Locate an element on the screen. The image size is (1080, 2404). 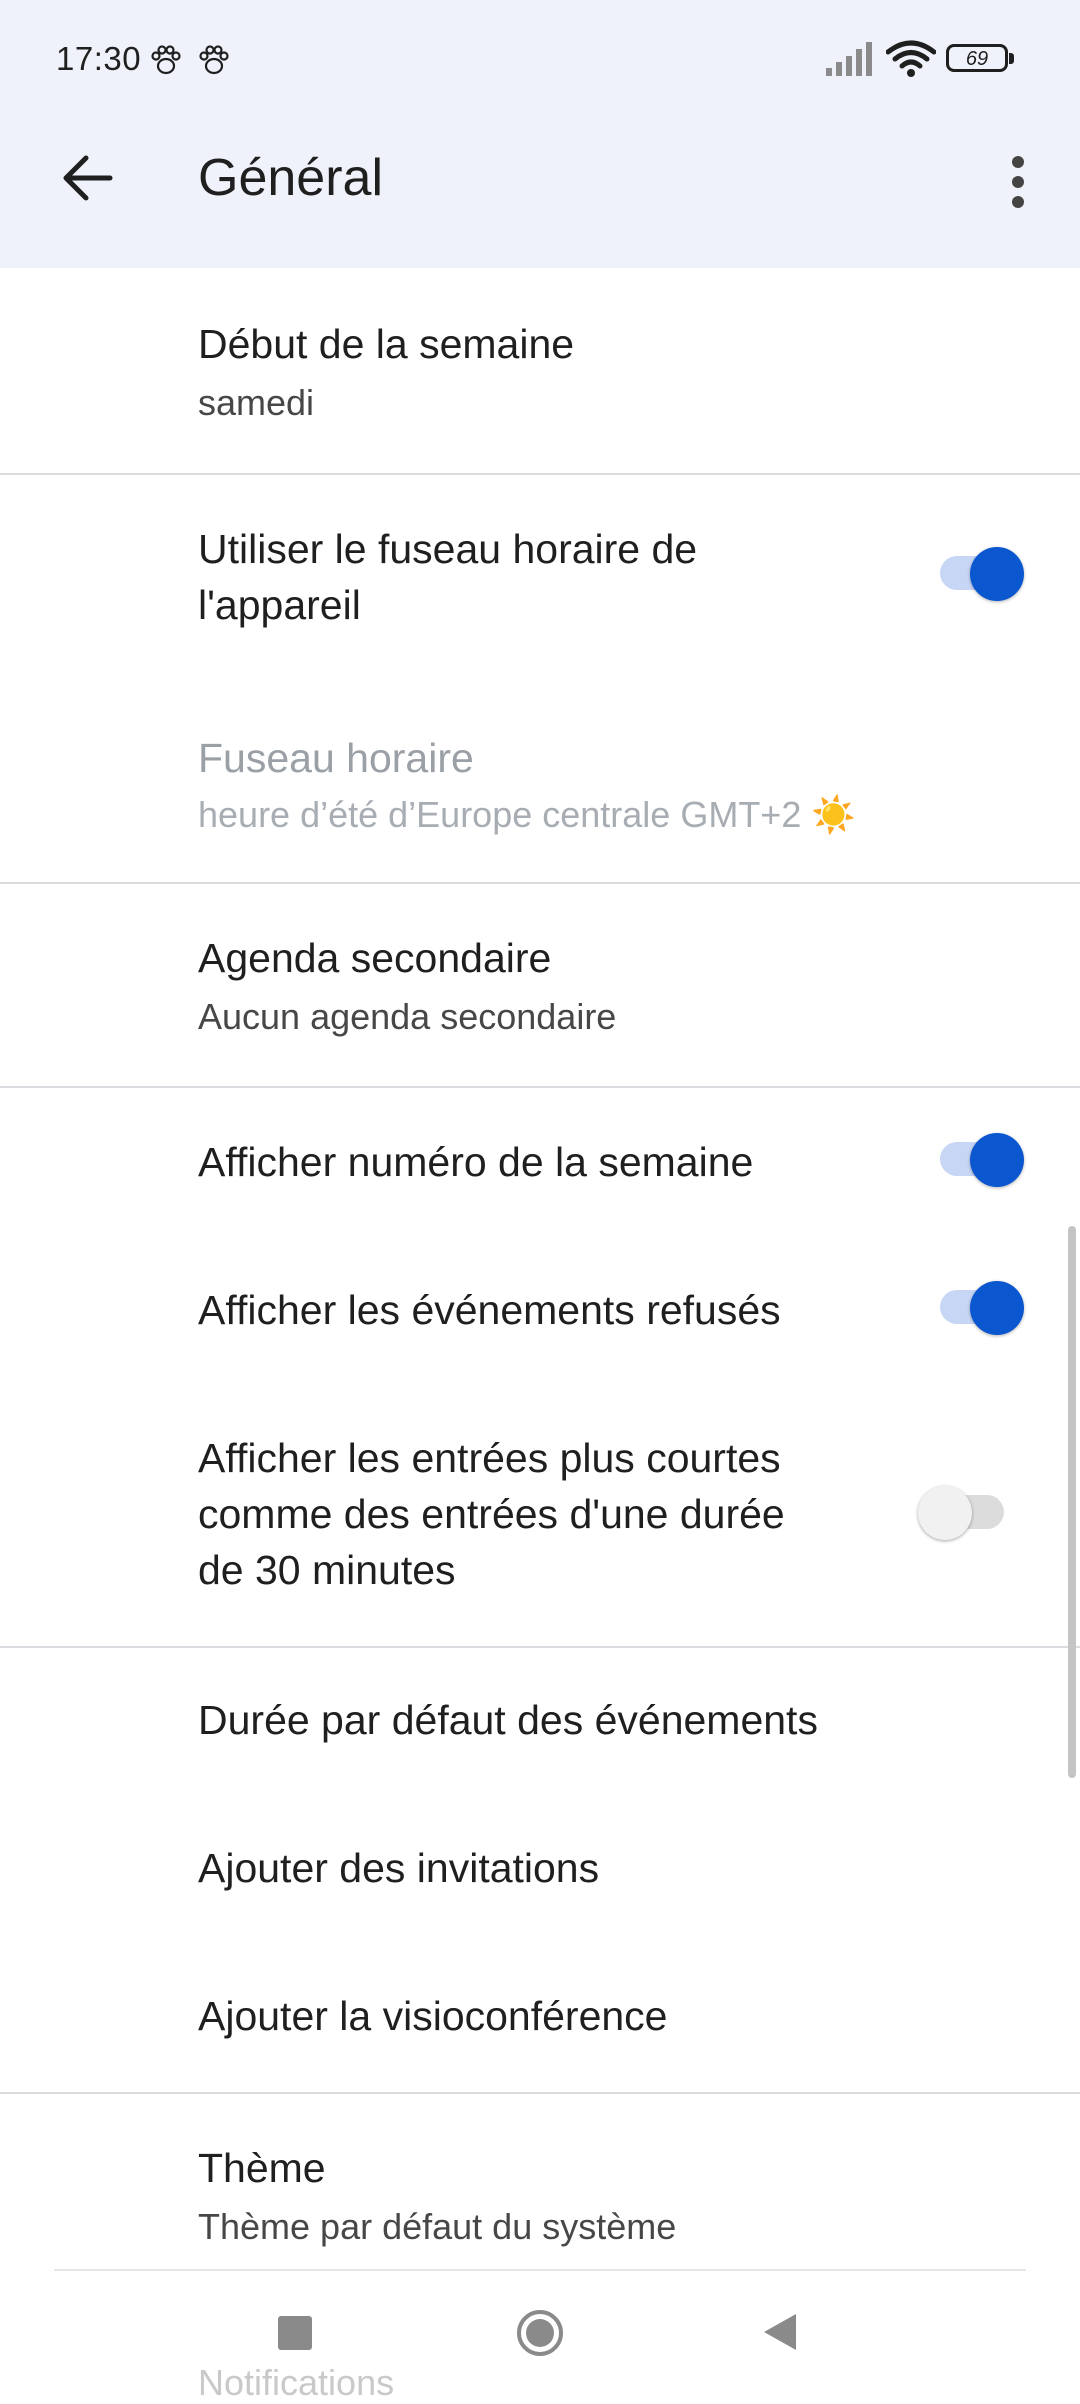
setting-declined-events: Afficher les événements refusés is located at coordinates (540, 1310).